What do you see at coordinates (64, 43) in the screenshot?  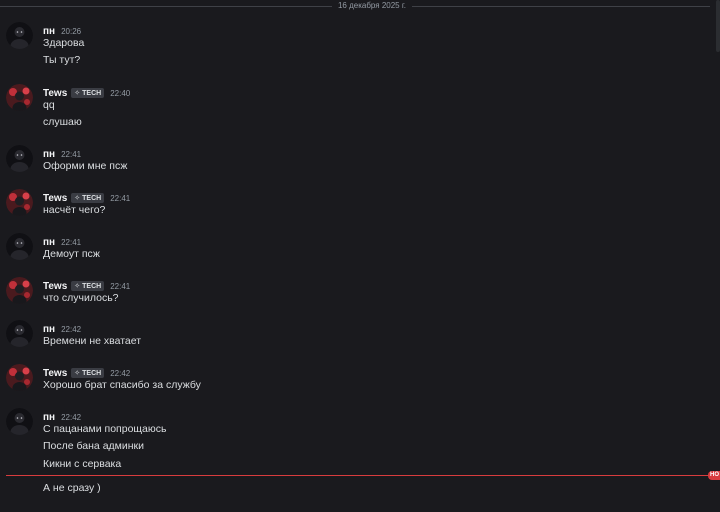 I see `message-text: Здарова` at bounding box center [64, 43].